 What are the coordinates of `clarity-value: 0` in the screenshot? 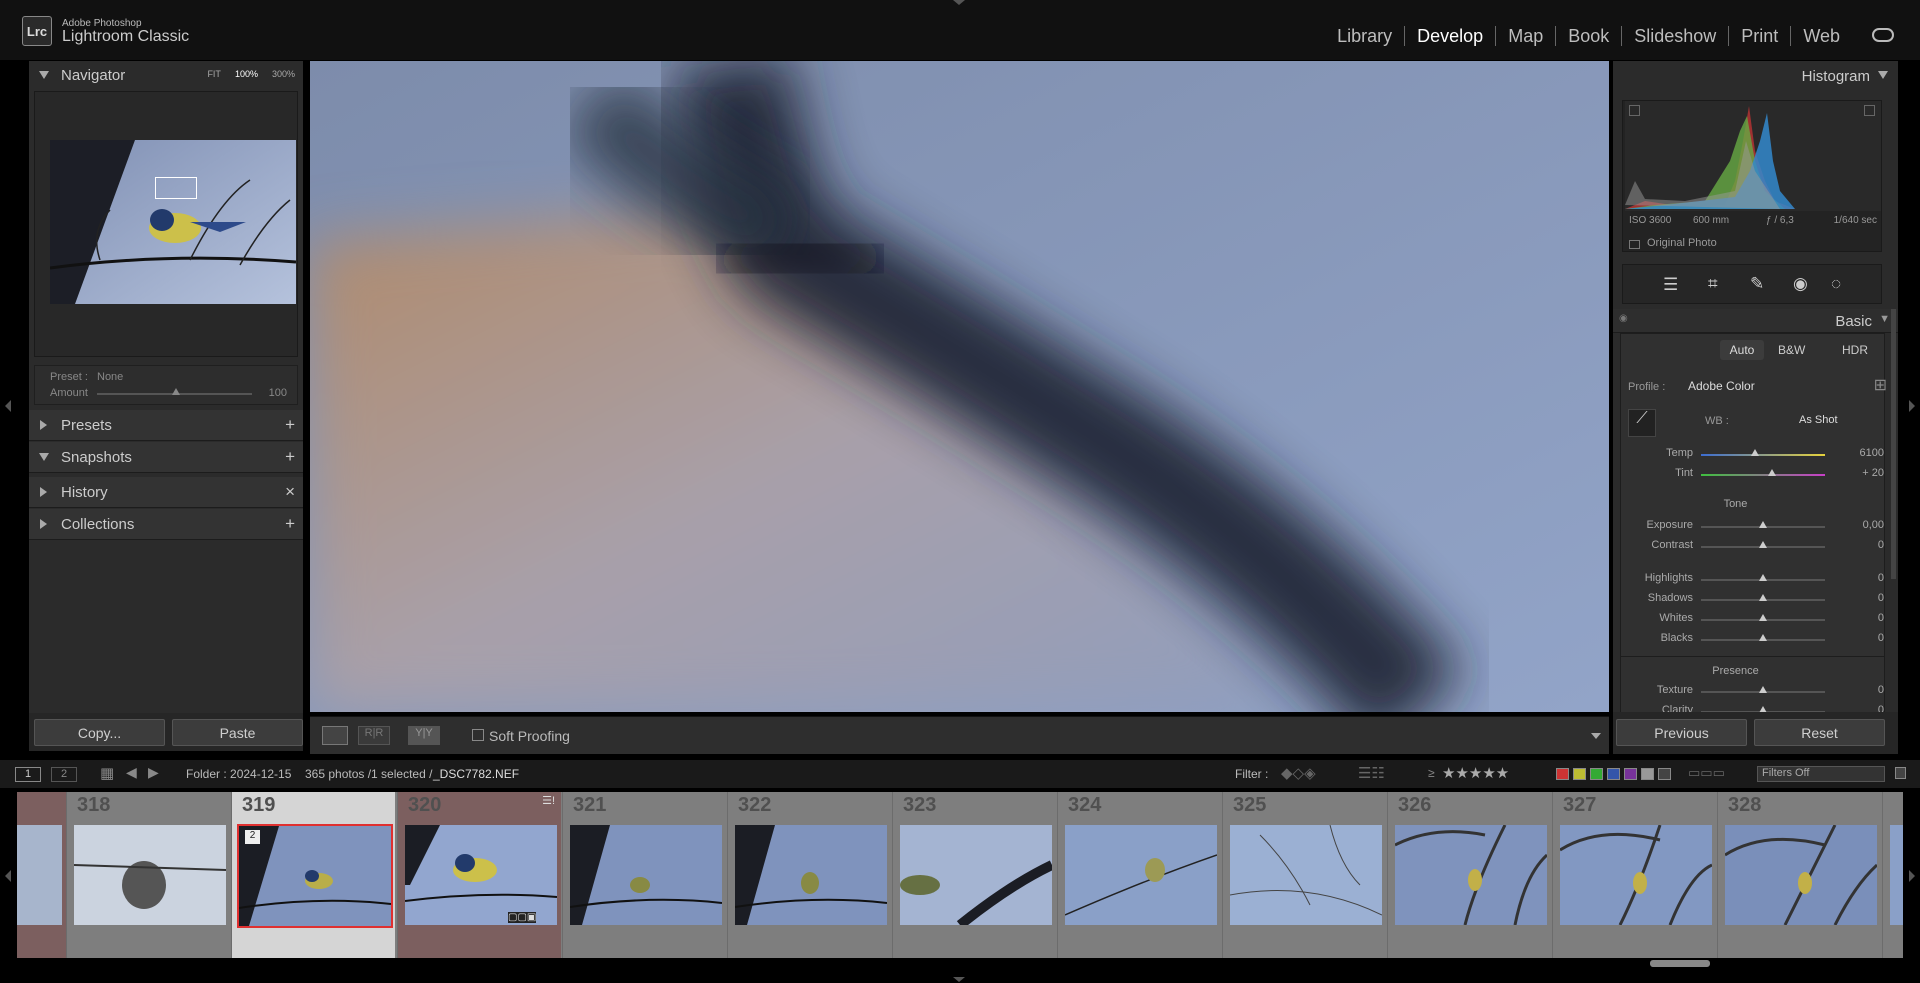 It's located at (1881, 708).